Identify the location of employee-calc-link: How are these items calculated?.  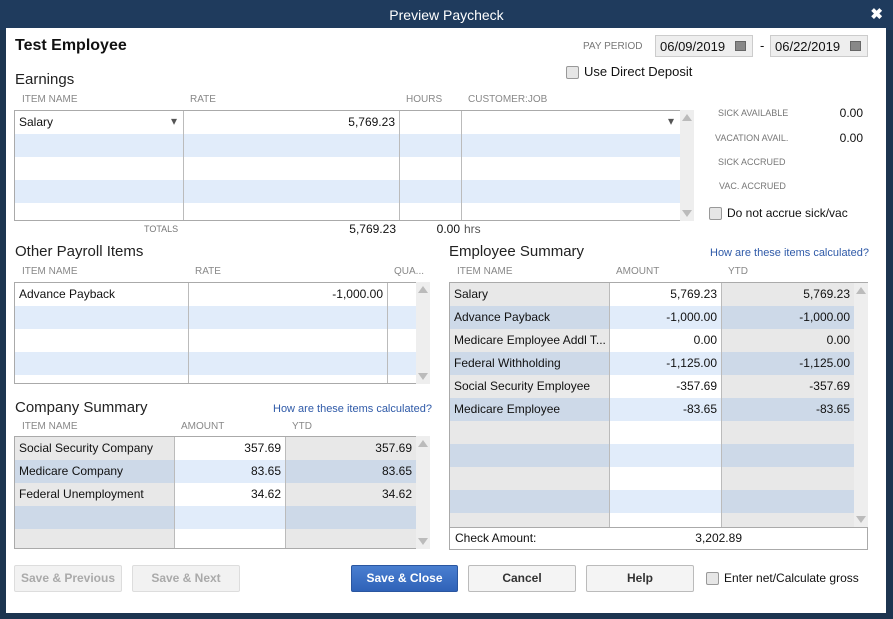
(789, 253).